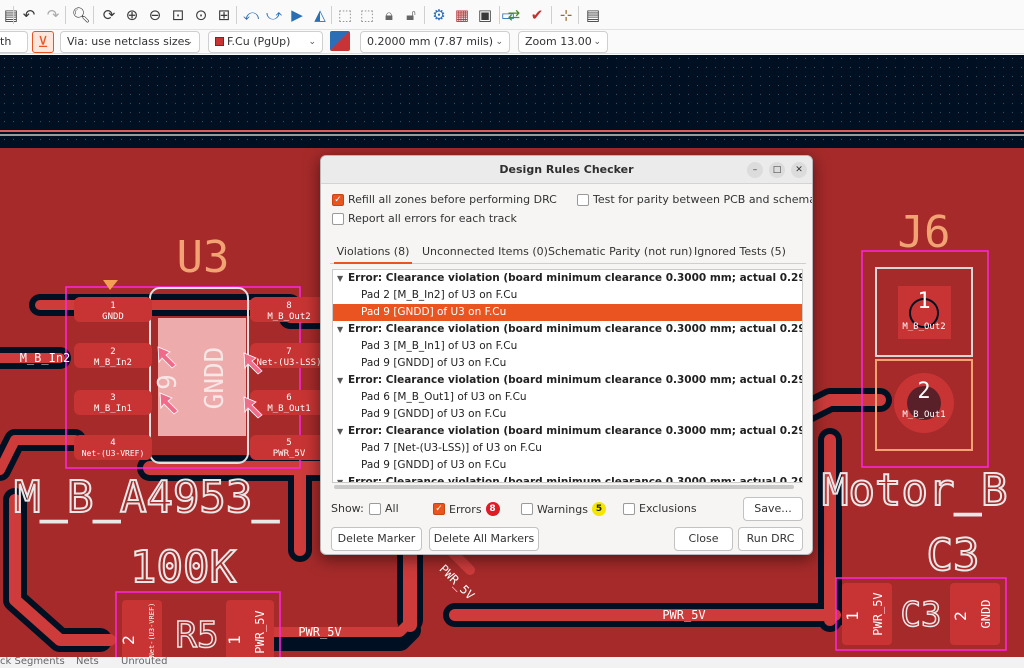 The height and width of the screenshot is (668, 1024). Describe the element at coordinates (485, 252) in the screenshot. I see `tab-unconnected: Unconnected Items (0)` at that location.